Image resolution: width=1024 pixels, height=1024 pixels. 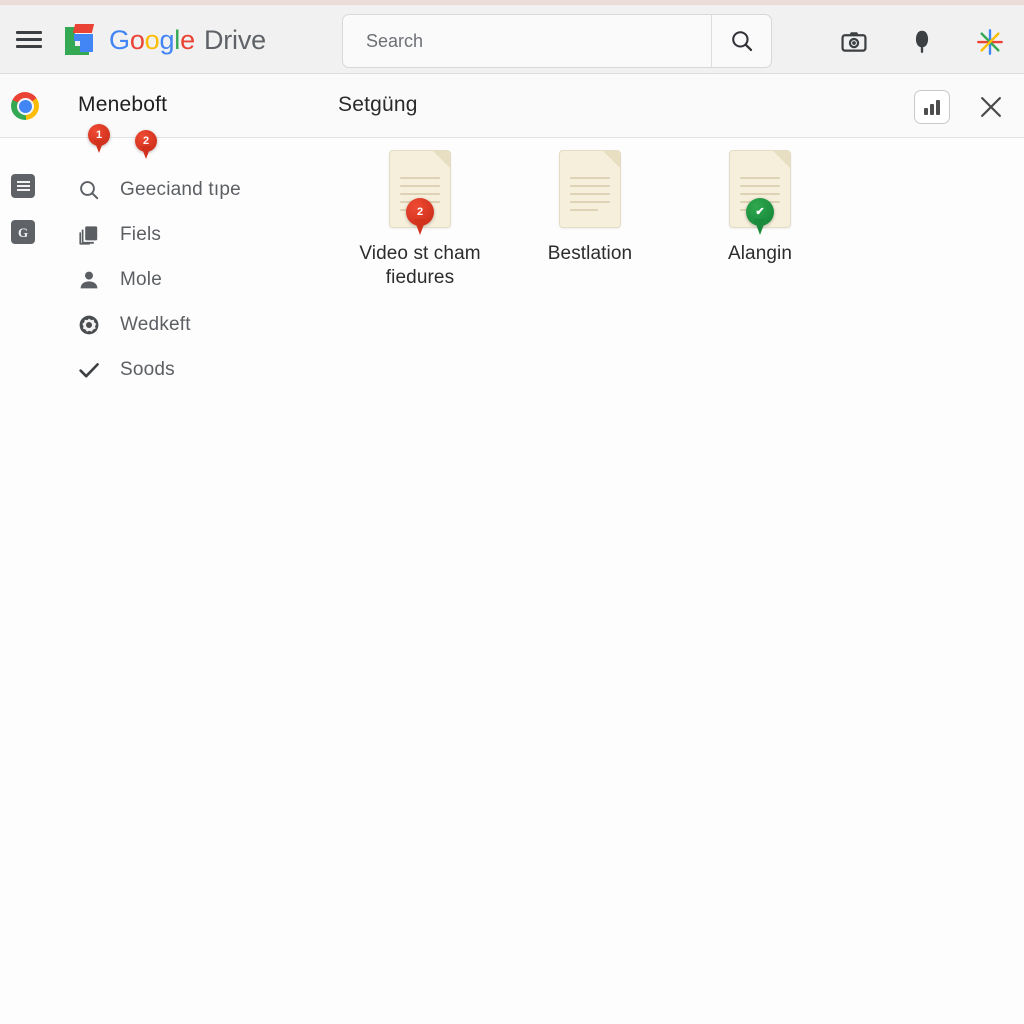 What do you see at coordinates (122, 105) in the screenshot?
I see `tab-meneboft: Meneboft` at bounding box center [122, 105].